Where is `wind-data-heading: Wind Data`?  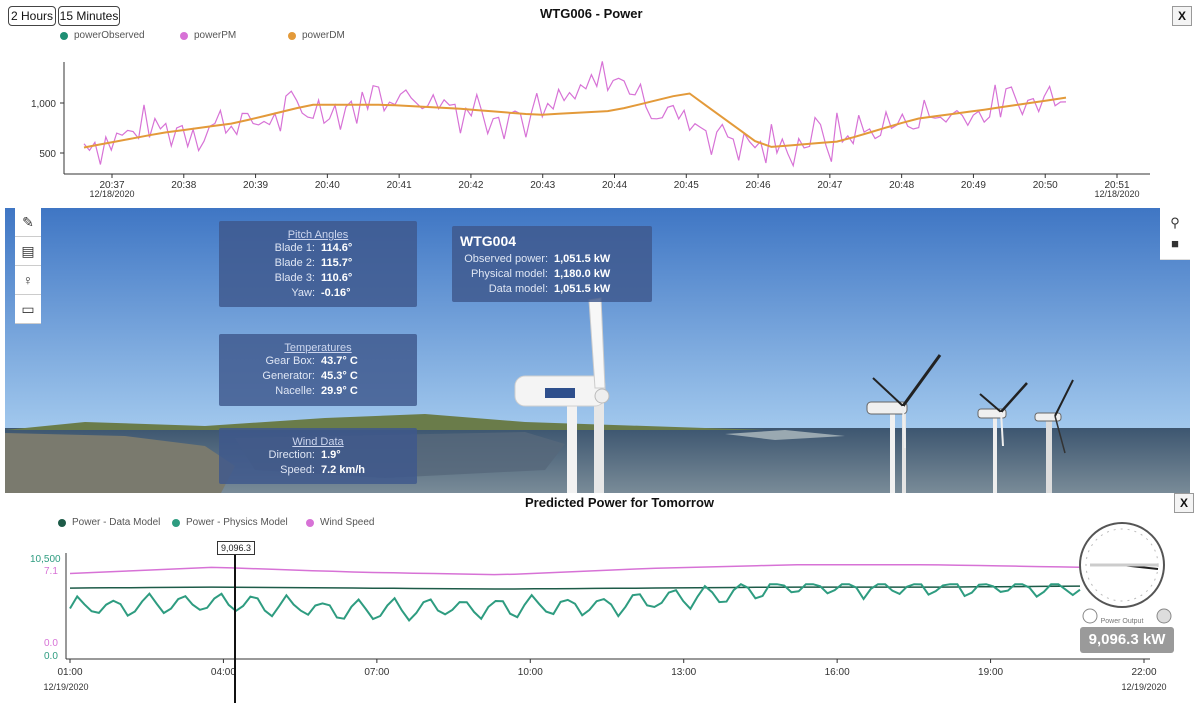 wind-data-heading: Wind Data is located at coordinates (318, 442).